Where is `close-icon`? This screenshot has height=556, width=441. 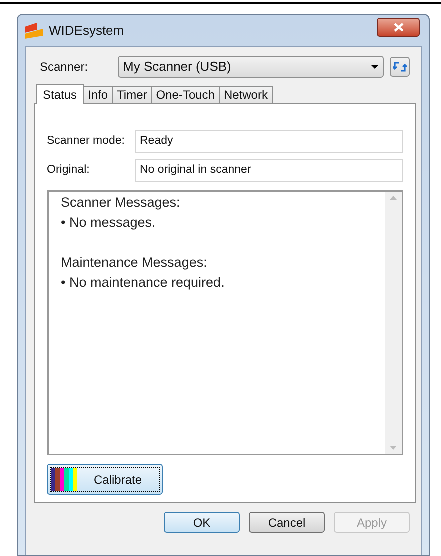 close-icon is located at coordinates (399, 27).